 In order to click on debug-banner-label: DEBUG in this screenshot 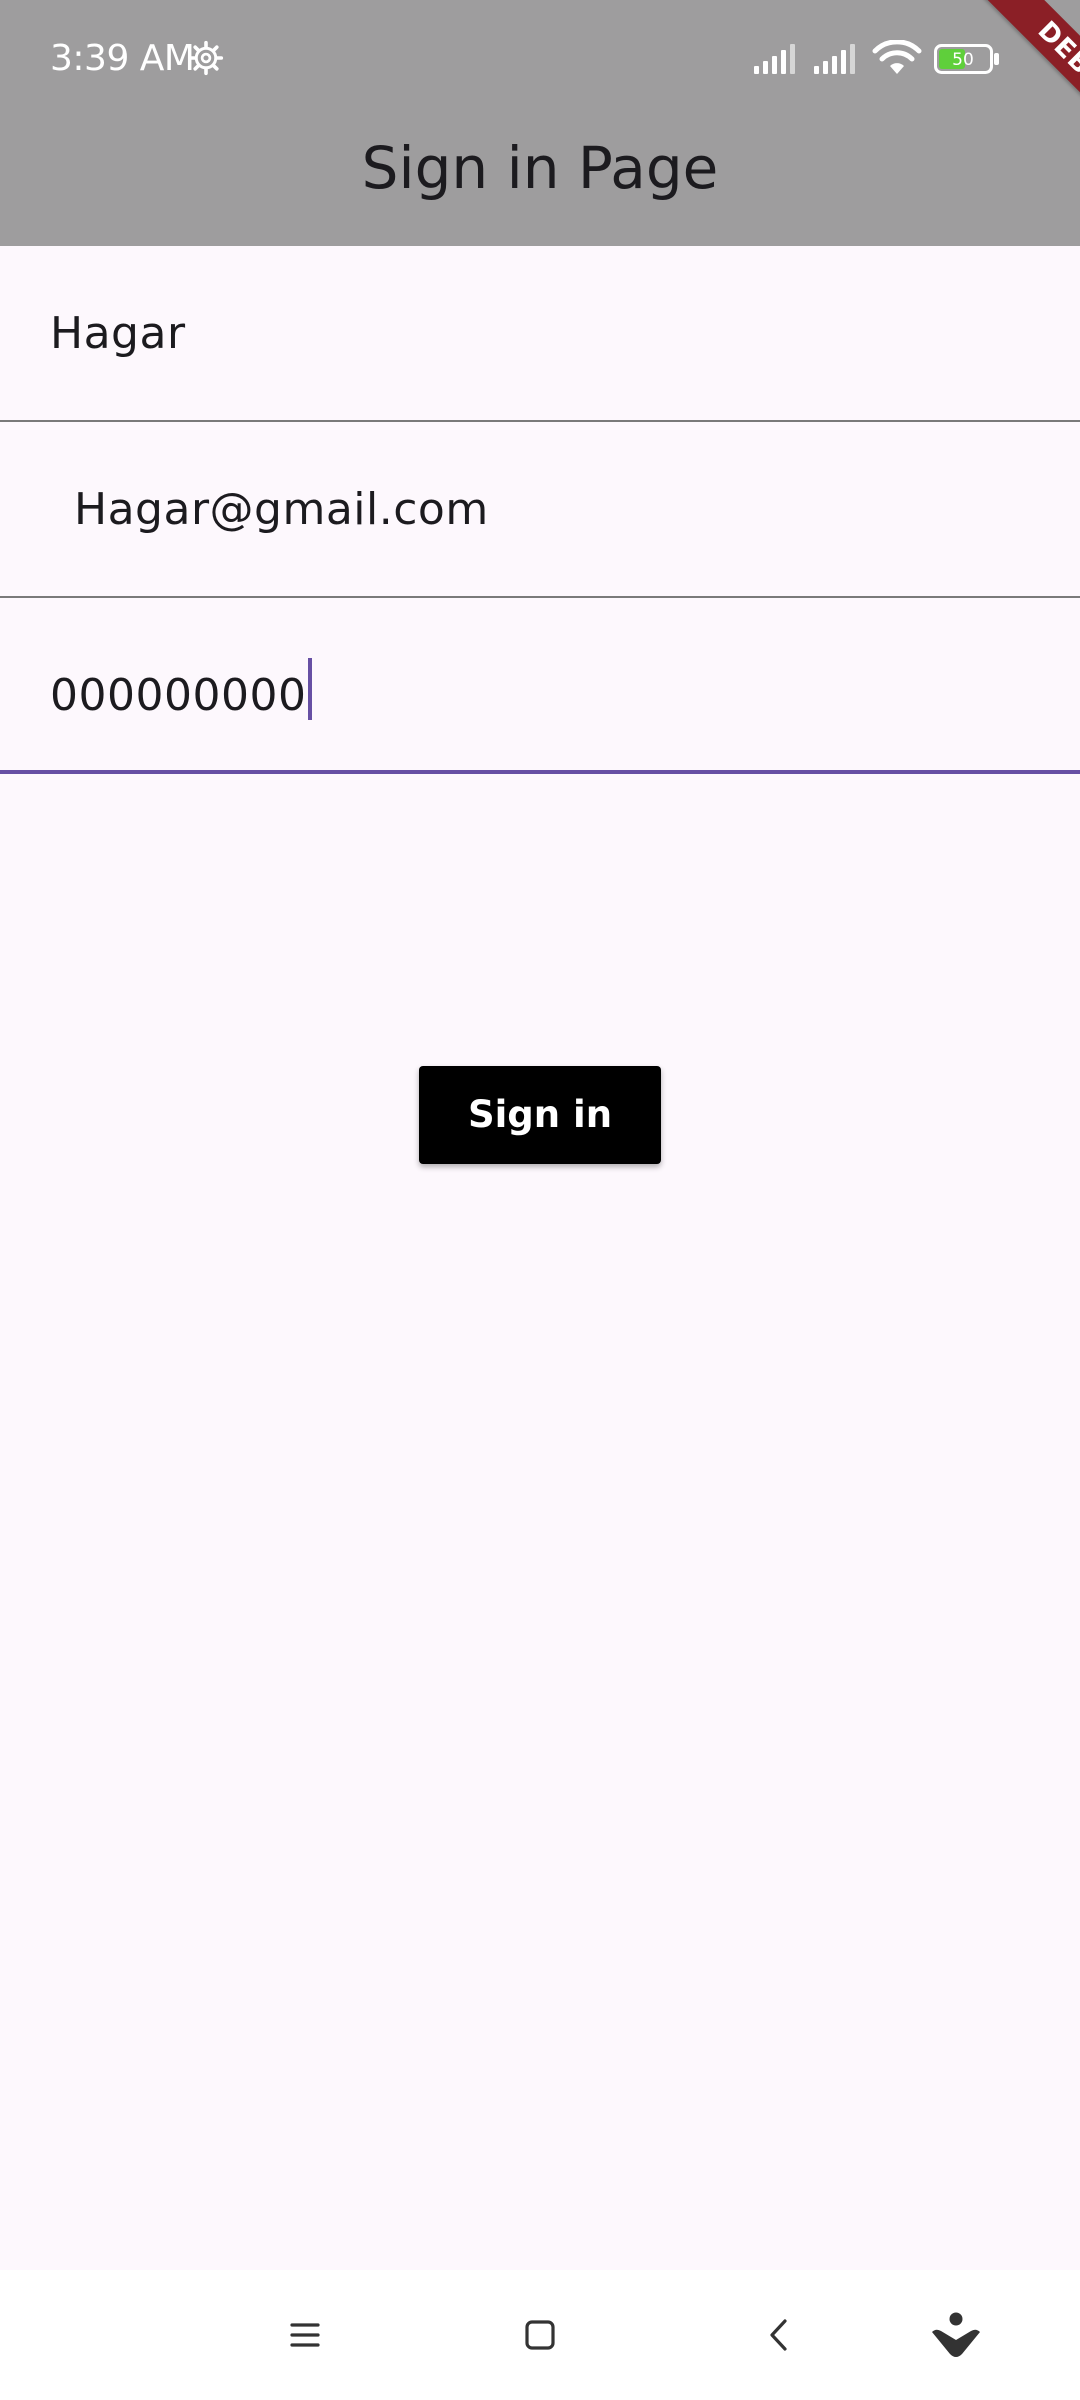, I will do `click(1026, 80)`.